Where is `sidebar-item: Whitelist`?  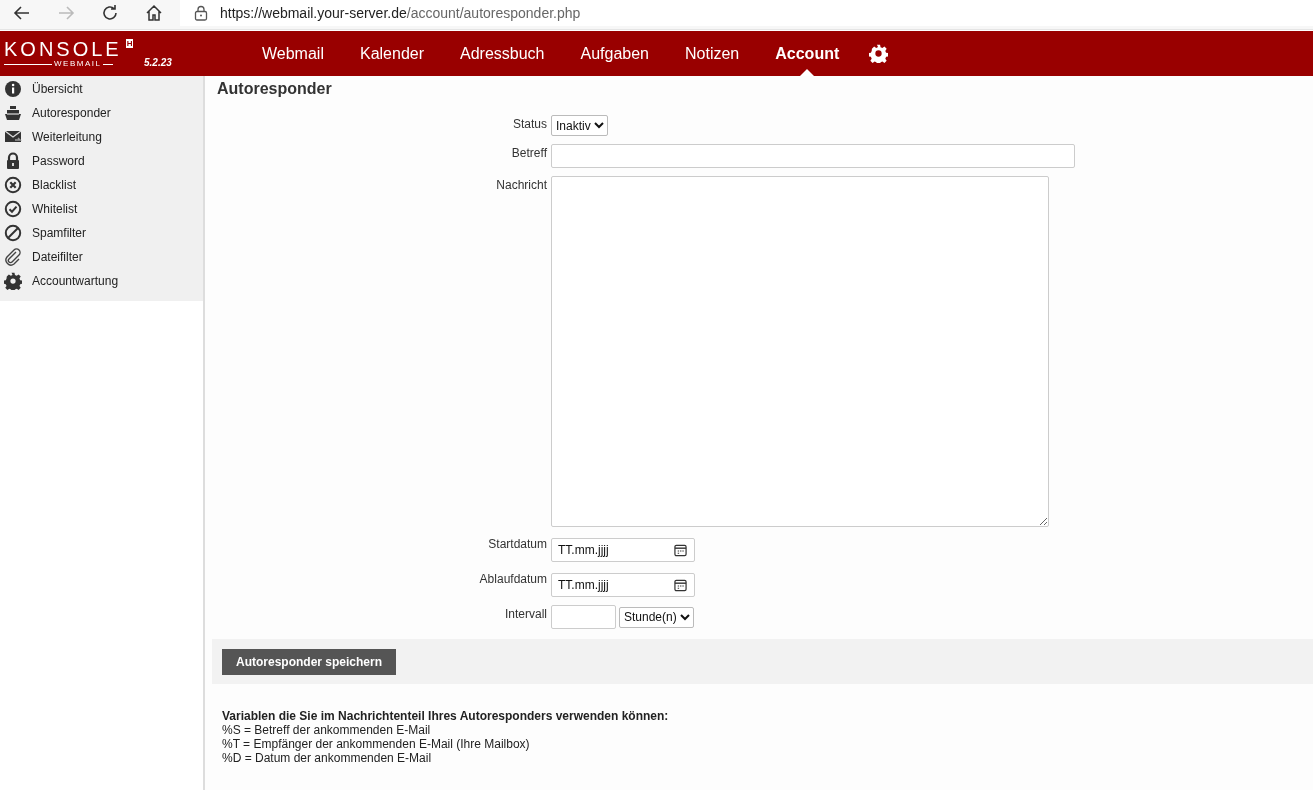
sidebar-item: Whitelist is located at coordinates (101, 209).